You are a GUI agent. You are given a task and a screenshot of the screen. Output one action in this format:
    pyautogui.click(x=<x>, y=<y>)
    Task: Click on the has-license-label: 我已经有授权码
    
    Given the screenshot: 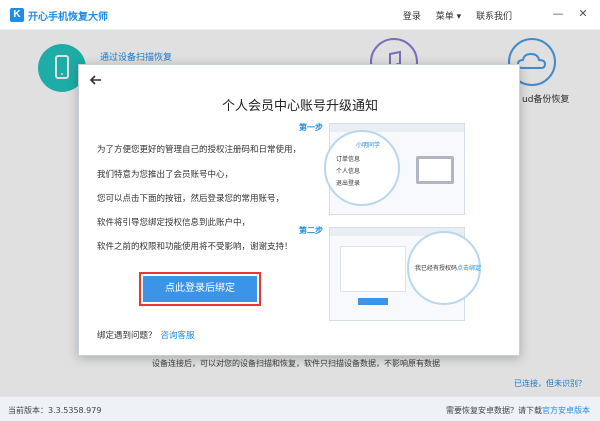 What is the action you would take?
    pyautogui.click(x=436, y=268)
    